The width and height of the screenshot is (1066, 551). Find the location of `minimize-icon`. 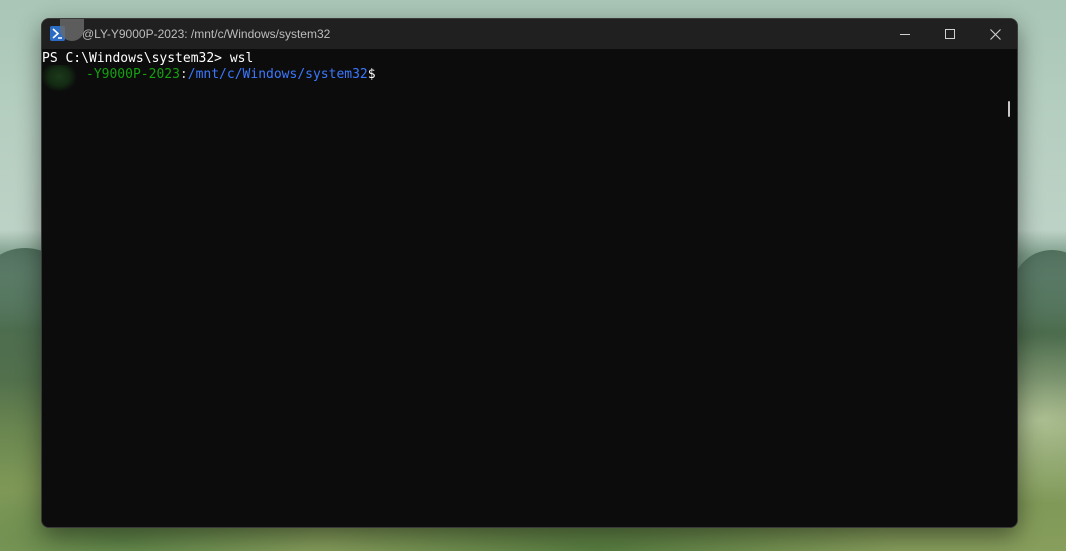

minimize-icon is located at coordinates (905, 34).